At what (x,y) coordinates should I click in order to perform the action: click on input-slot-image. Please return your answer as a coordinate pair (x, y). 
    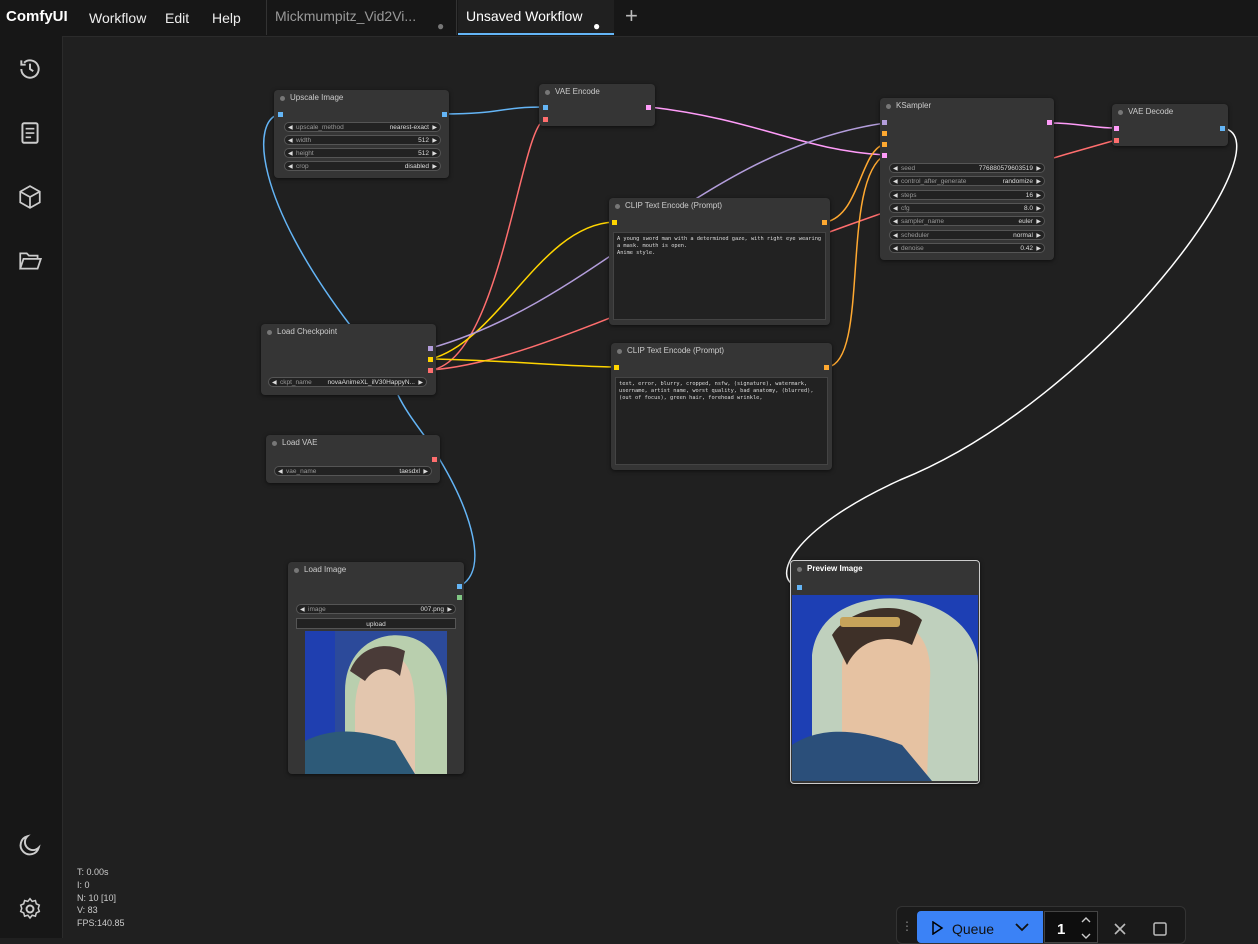
    Looking at the image, I should click on (280, 114).